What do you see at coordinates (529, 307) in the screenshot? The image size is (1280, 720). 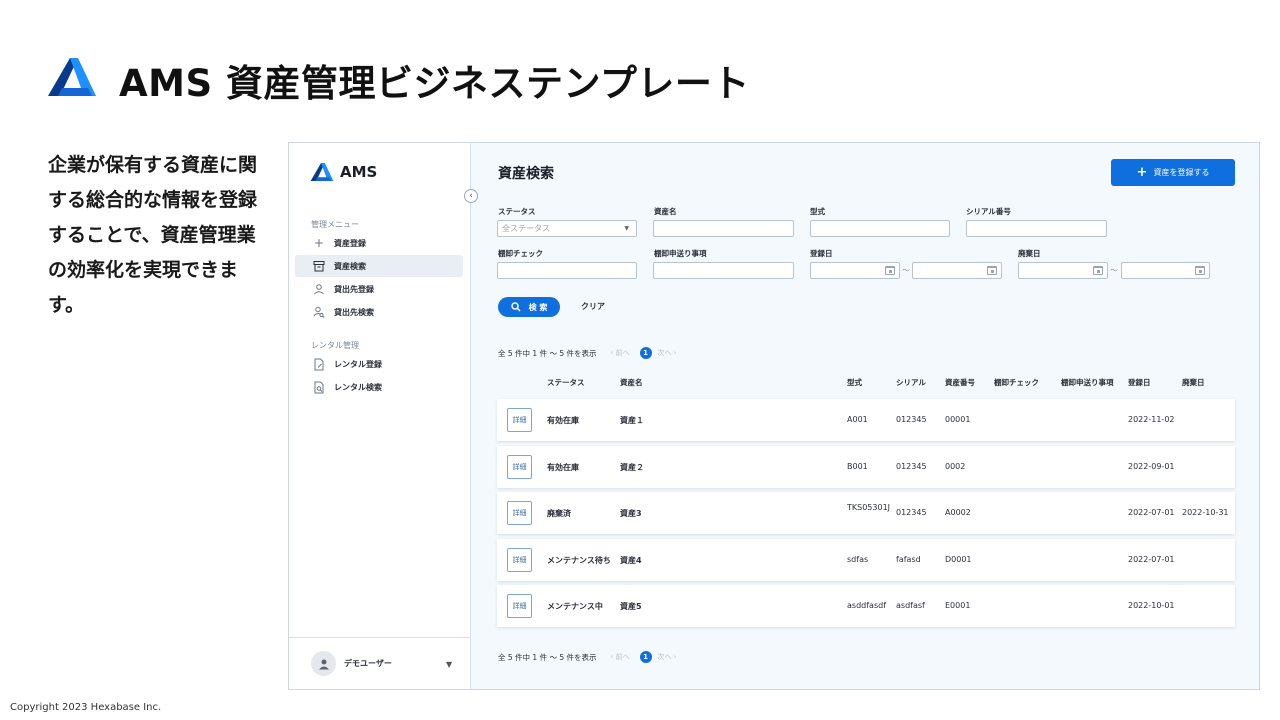 I see `search-button: 検 索` at bounding box center [529, 307].